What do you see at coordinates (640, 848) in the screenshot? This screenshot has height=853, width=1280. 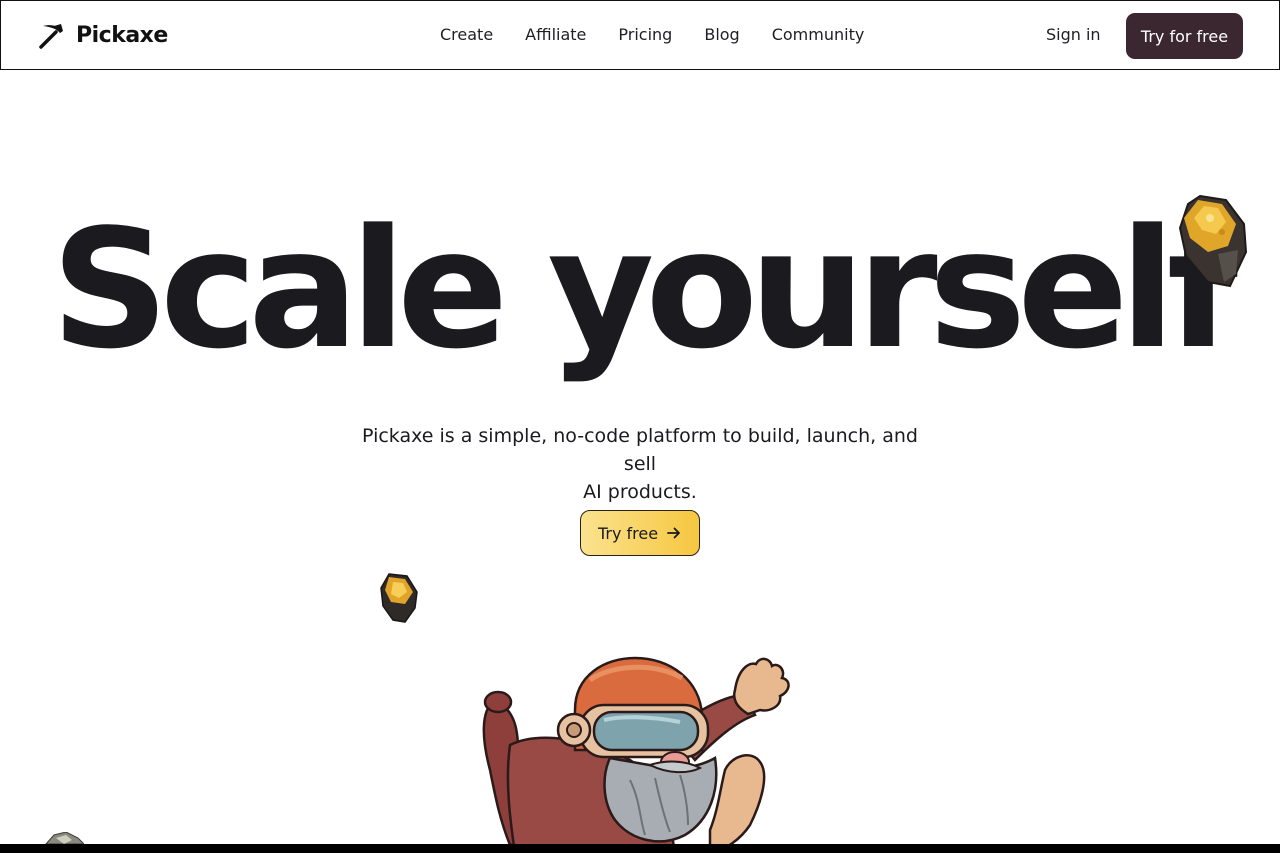 I see `bottom-edge-bar` at bounding box center [640, 848].